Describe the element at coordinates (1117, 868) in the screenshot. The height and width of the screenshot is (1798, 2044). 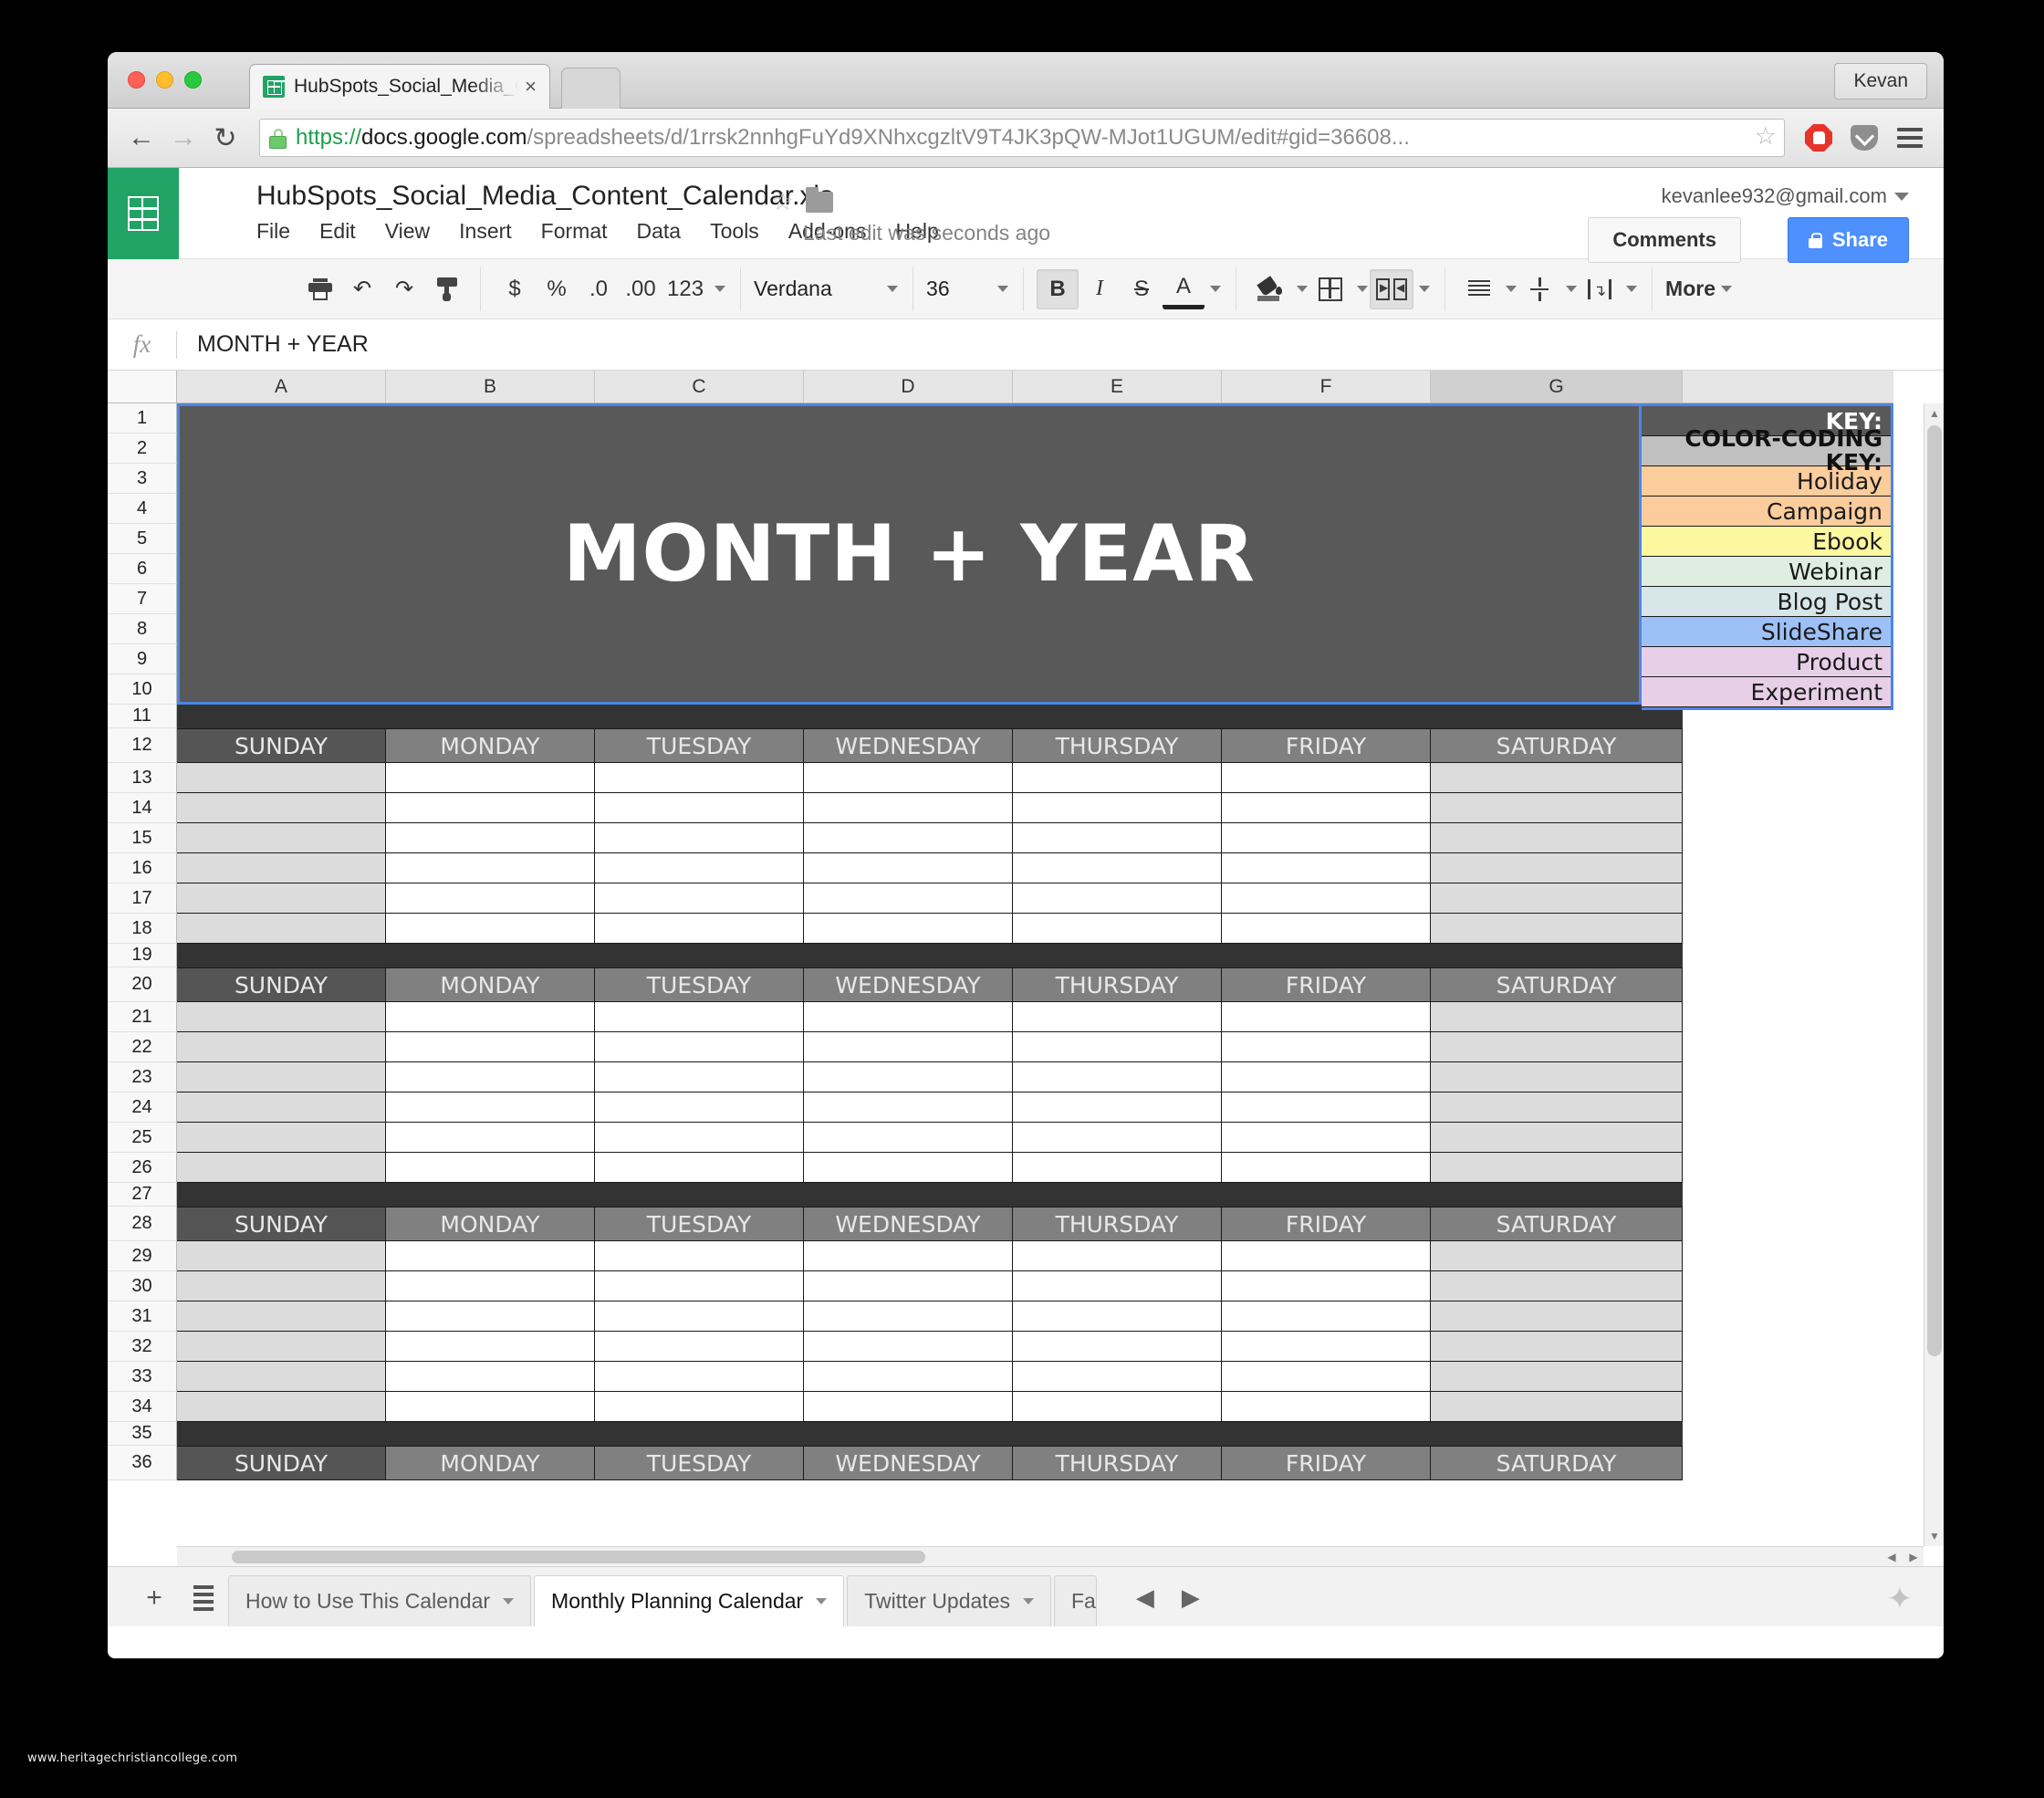
I see `calendar-cell-E16` at that location.